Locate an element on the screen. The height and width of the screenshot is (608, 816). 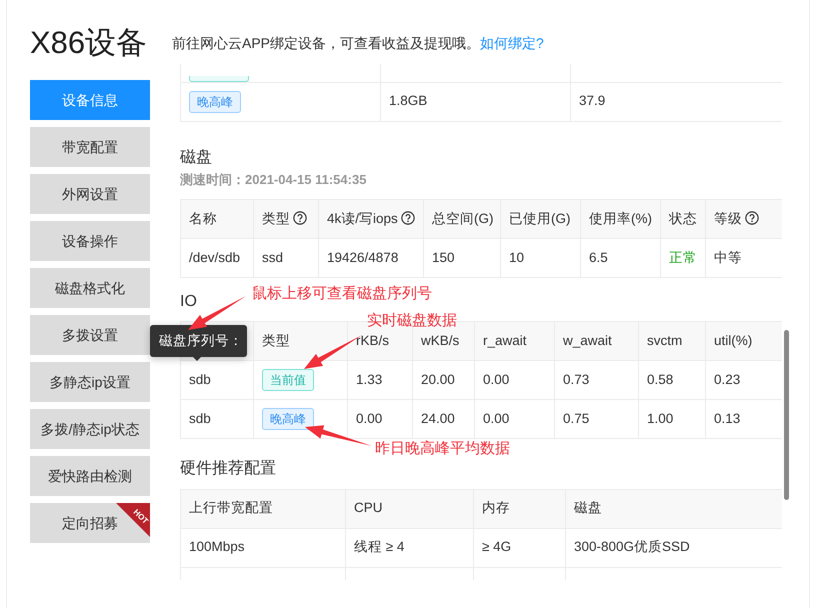
column-header: 磁盘 is located at coordinates (674, 508).